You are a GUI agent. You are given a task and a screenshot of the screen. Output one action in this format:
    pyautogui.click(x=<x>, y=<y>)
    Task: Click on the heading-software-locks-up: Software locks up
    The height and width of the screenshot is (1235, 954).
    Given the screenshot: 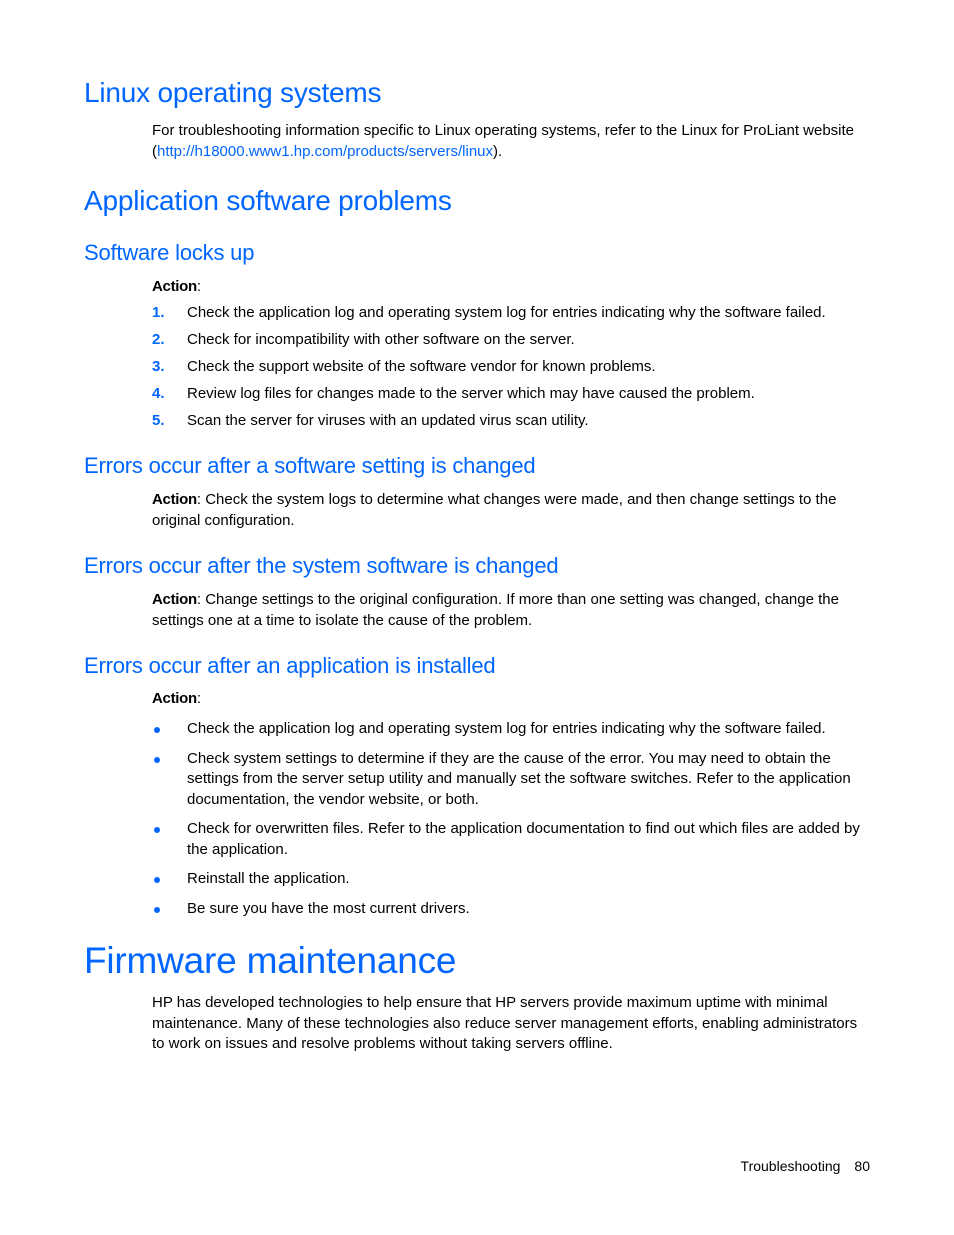 What is the action you would take?
    pyautogui.click(x=169, y=252)
    